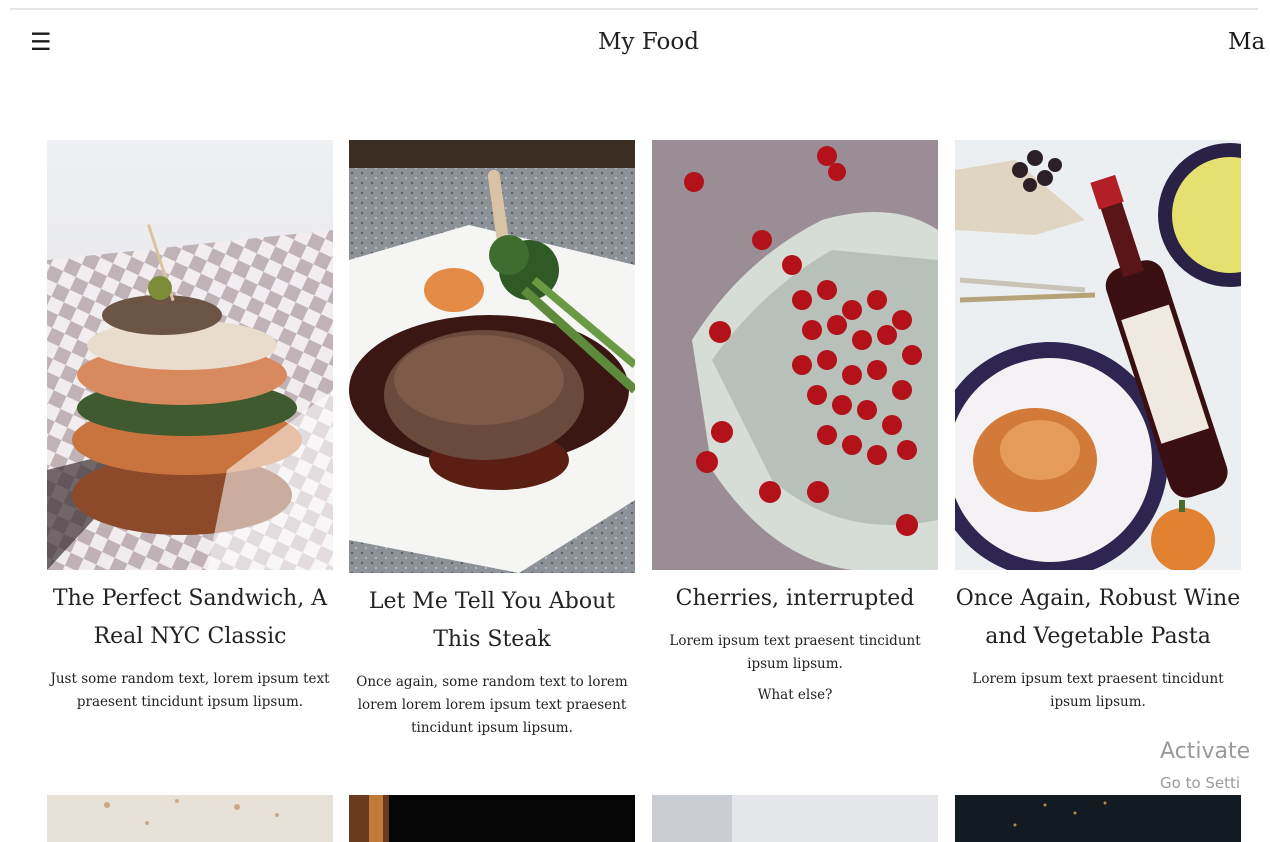 The image size is (1270, 842). Describe the element at coordinates (795, 695) in the screenshot. I see `card-text-secondary: What else?` at that location.